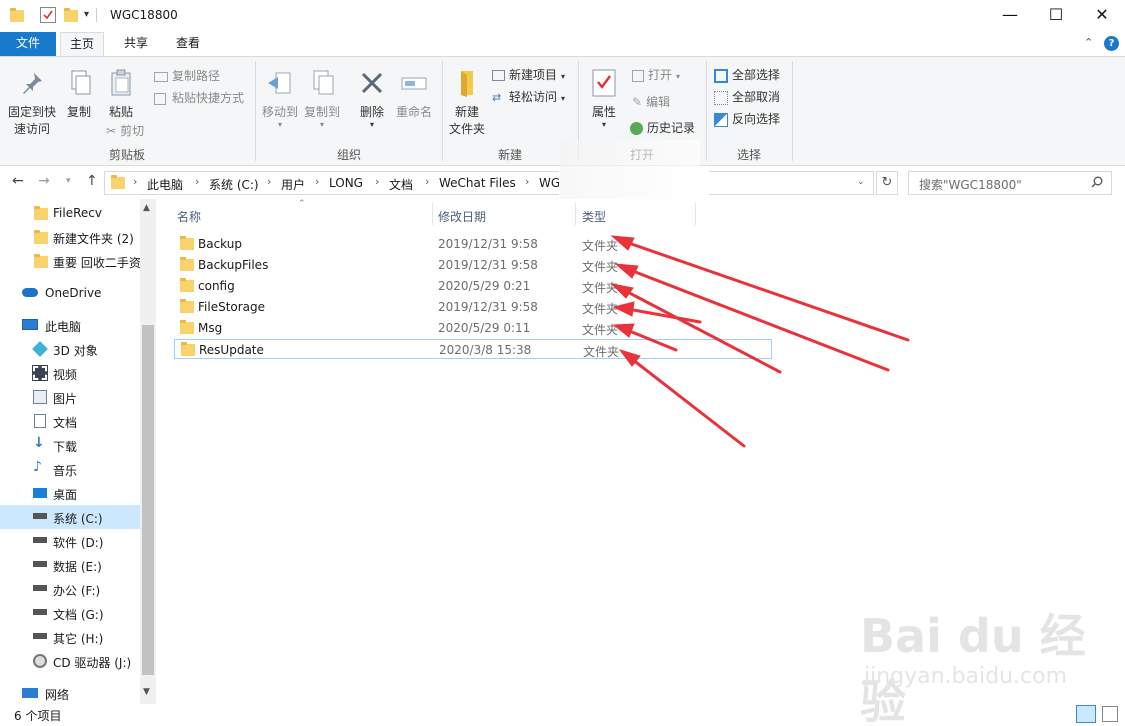 Image resolution: width=1125 pixels, height=726 pixels. I want to click on up-arrow-icon: ↑, so click(92, 181).